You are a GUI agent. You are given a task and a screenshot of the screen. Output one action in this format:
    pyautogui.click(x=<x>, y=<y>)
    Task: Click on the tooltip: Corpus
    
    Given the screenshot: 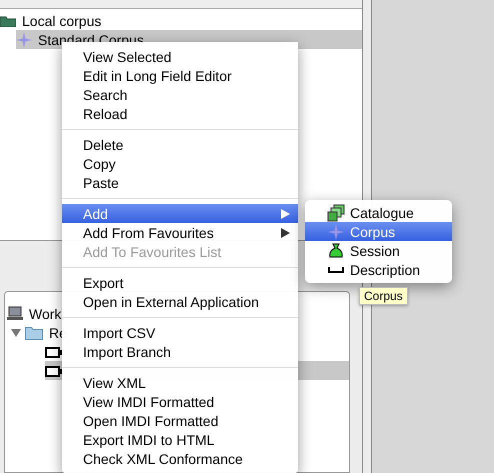 What is the action you would take?
    pyautogui.click(x=383, y=296)
    